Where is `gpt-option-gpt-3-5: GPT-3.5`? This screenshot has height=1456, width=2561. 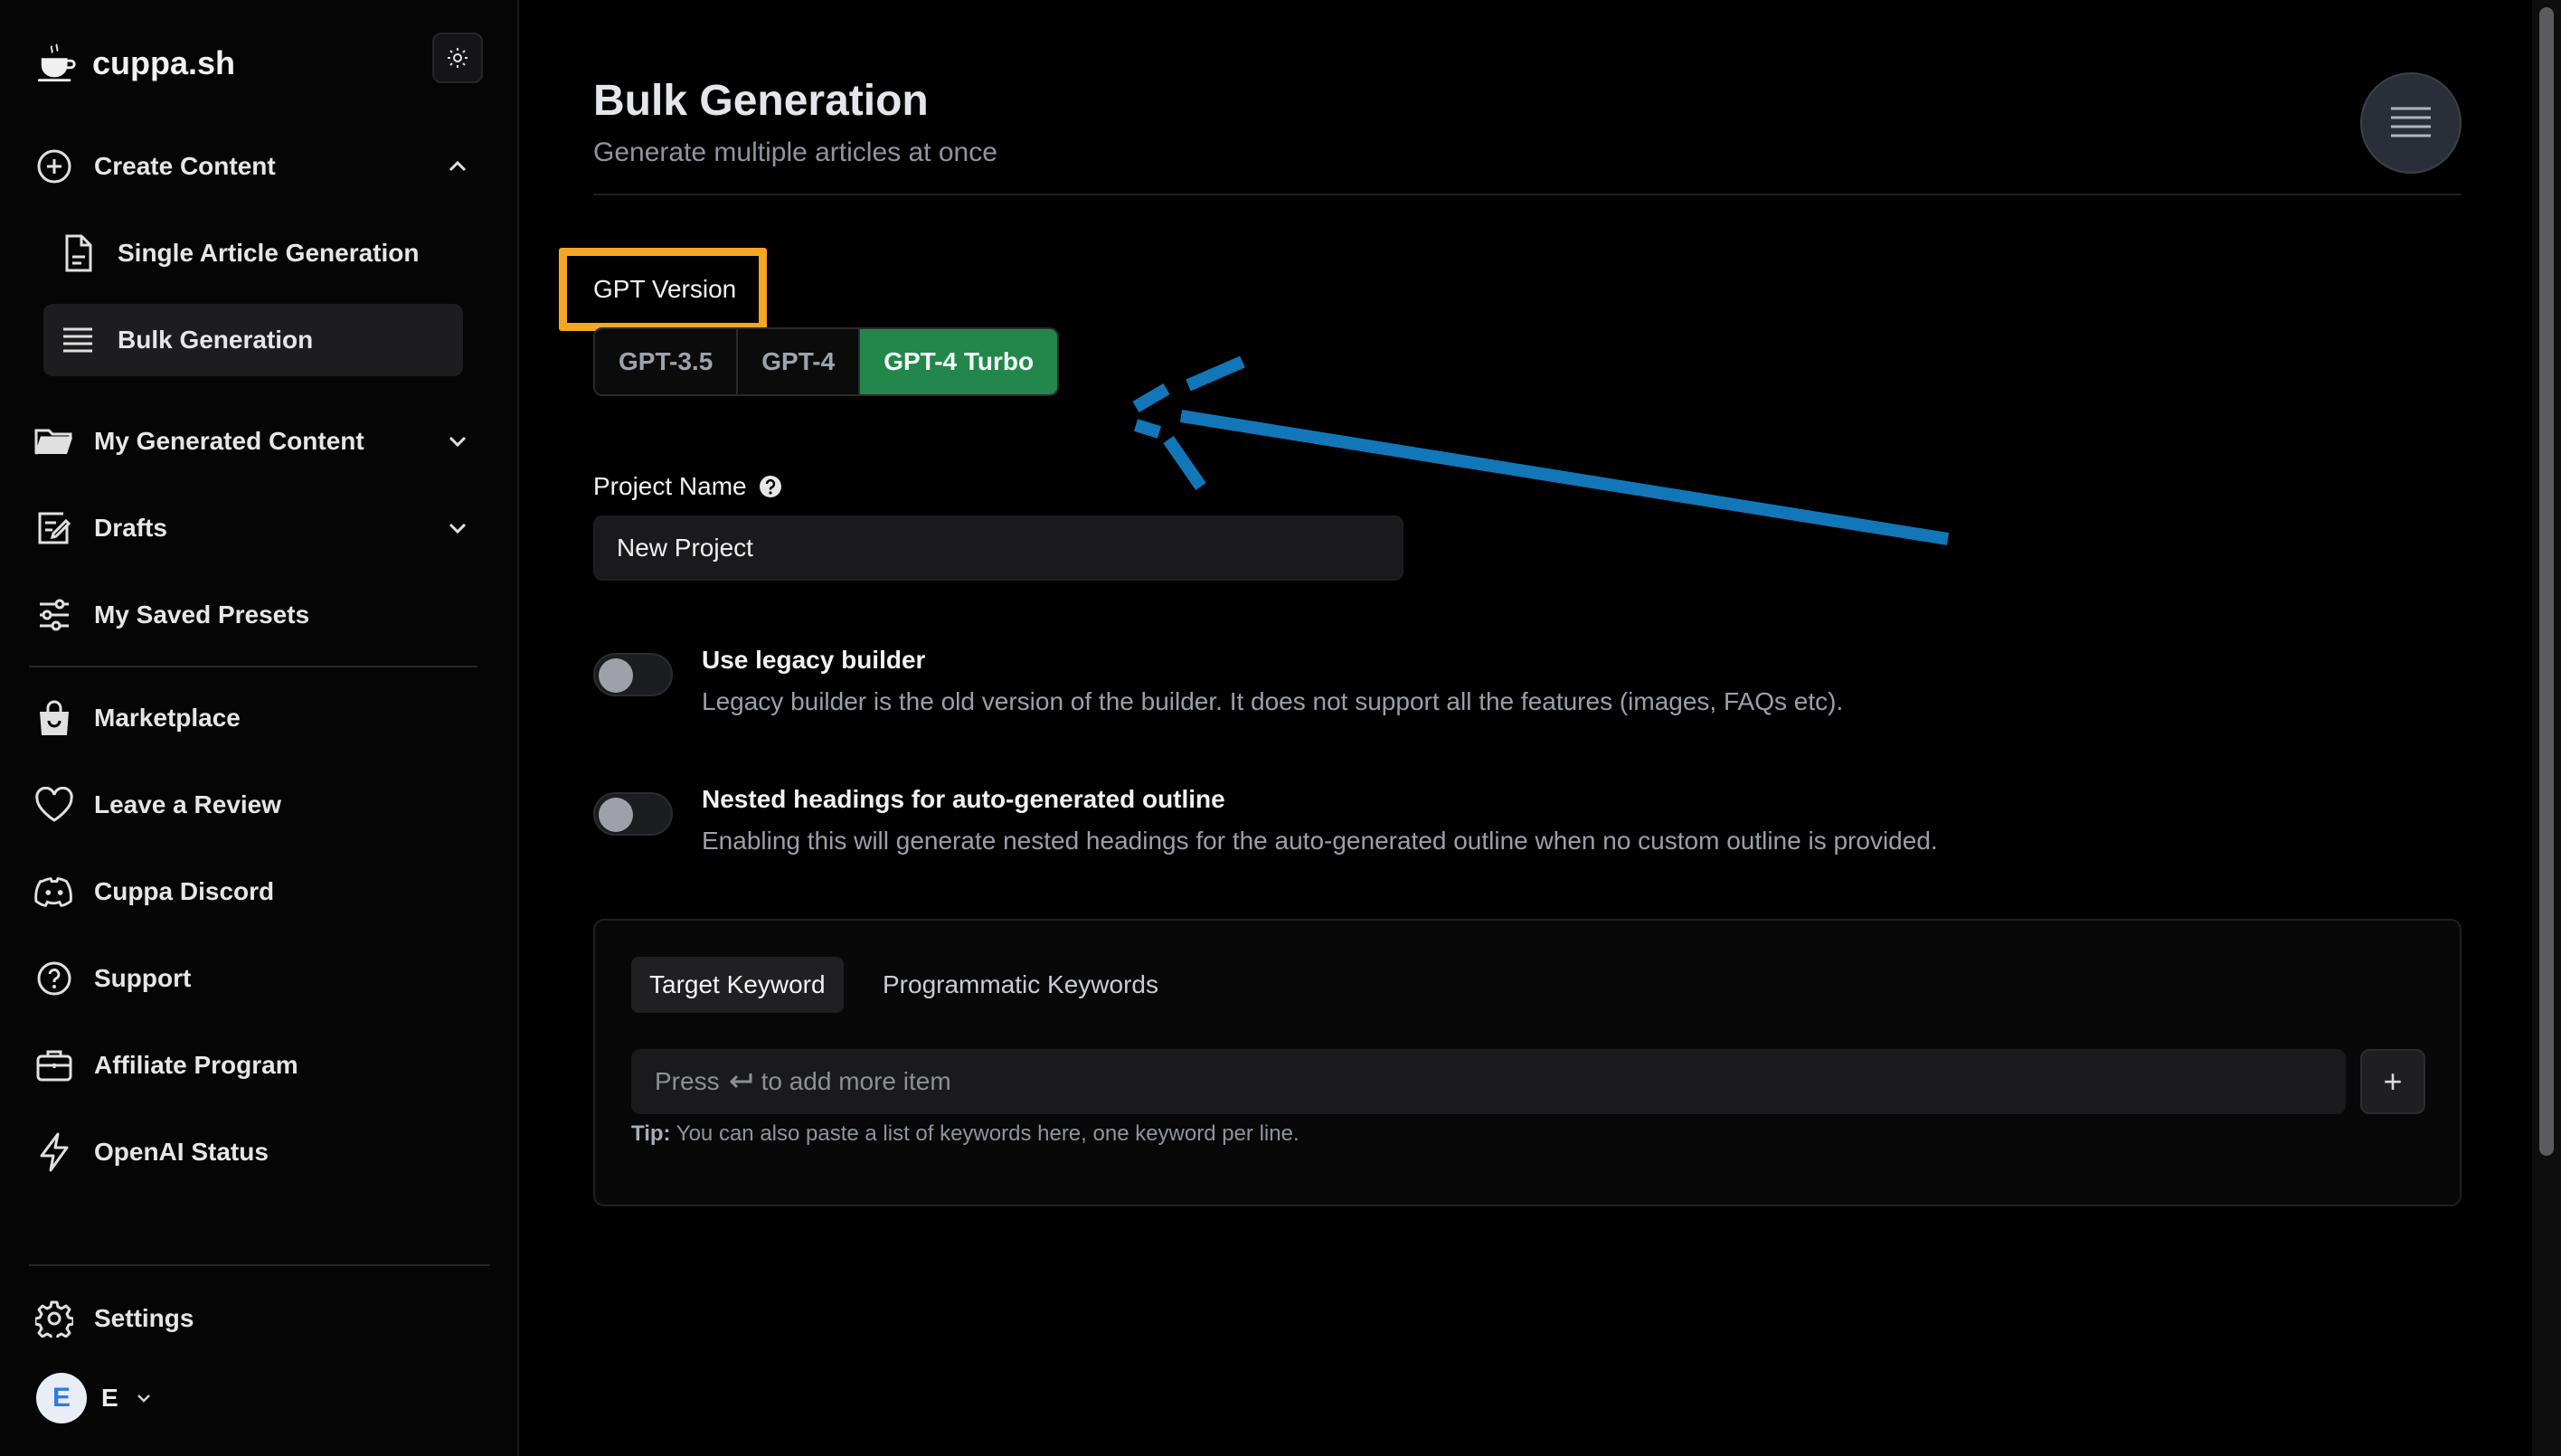 gpt-option-gpt-3-5: GPT-3.5 is located at coordinates (667, 362).